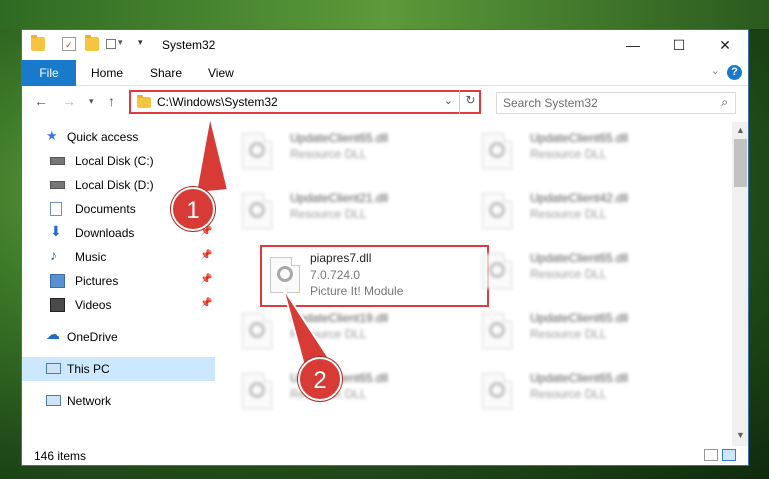 This screenshot has width=769, height=479. Describe the element at coordinates (729, 455) in the screenshot. I see `large-icons-view-icon` at that location.